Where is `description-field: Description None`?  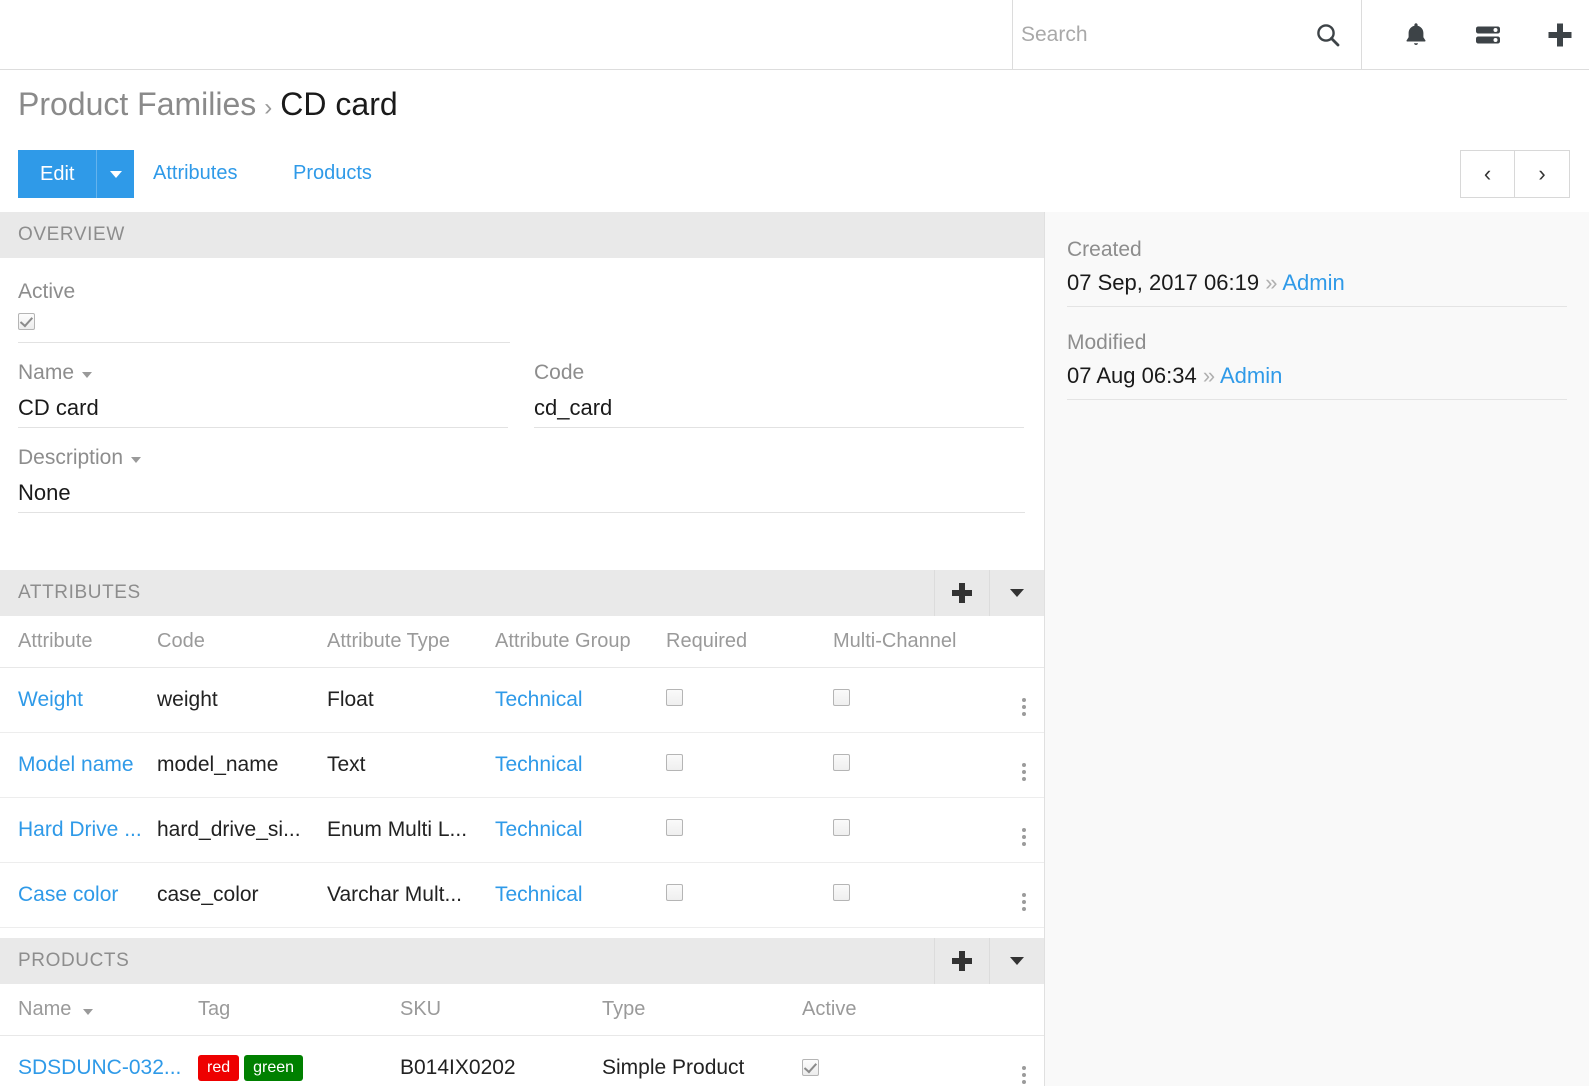
description-field: Description None is located at coordinates (521, 479).